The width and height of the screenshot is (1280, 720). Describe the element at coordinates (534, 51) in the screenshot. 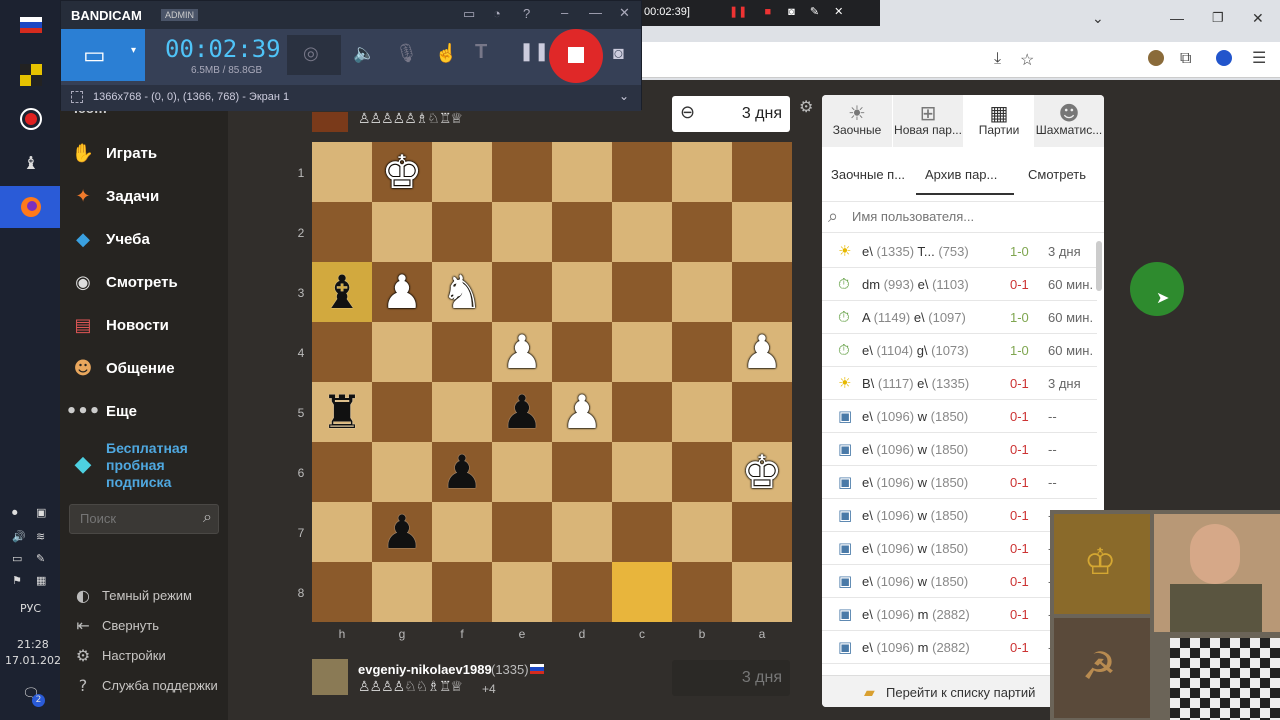

I see `pause-icon: ❚❚` at that location.